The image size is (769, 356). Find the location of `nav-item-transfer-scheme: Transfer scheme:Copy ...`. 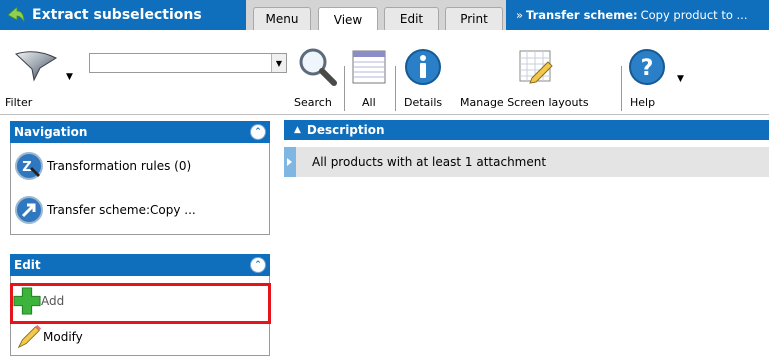

nav-item-transfer-scheme: Transfer scheme:Copy ... is located at coordinates (140, 210).